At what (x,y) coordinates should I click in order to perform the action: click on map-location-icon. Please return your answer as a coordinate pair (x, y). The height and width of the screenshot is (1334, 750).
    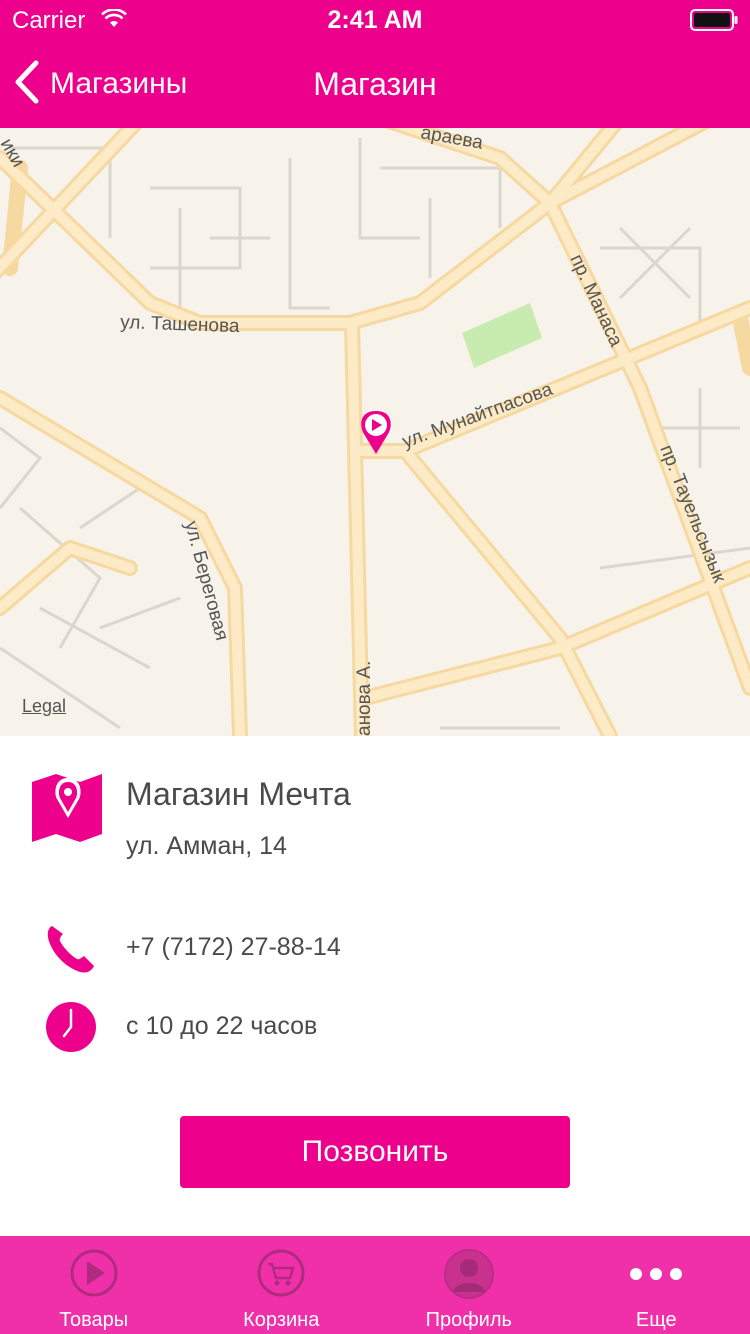
    Looking at the image, I should click on (68, 810).